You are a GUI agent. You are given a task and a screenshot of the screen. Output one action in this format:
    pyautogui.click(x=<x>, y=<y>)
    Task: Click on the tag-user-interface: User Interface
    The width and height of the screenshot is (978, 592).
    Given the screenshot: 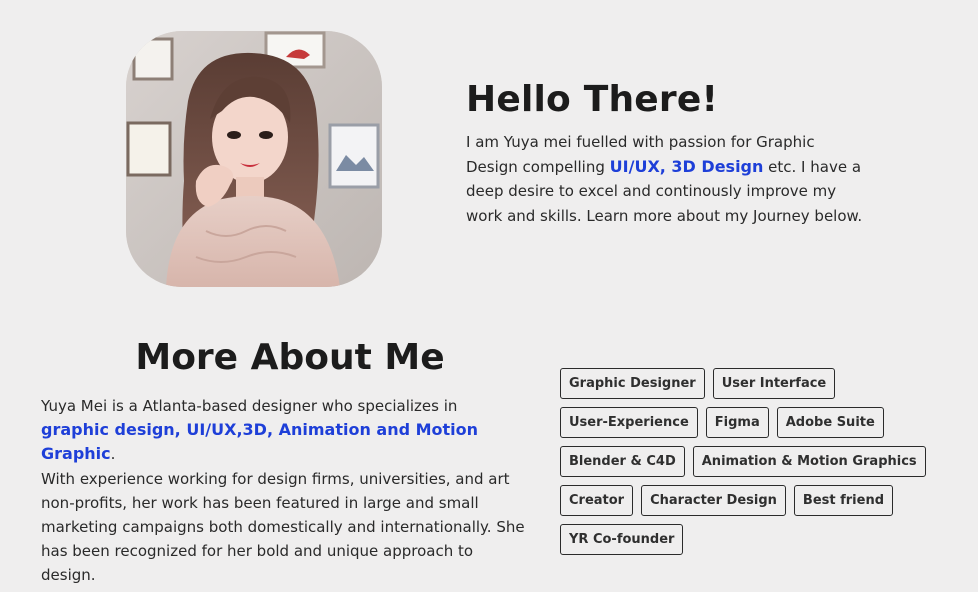 What is the action you would take?
    pyautogui.click(x=774, y=383)
    